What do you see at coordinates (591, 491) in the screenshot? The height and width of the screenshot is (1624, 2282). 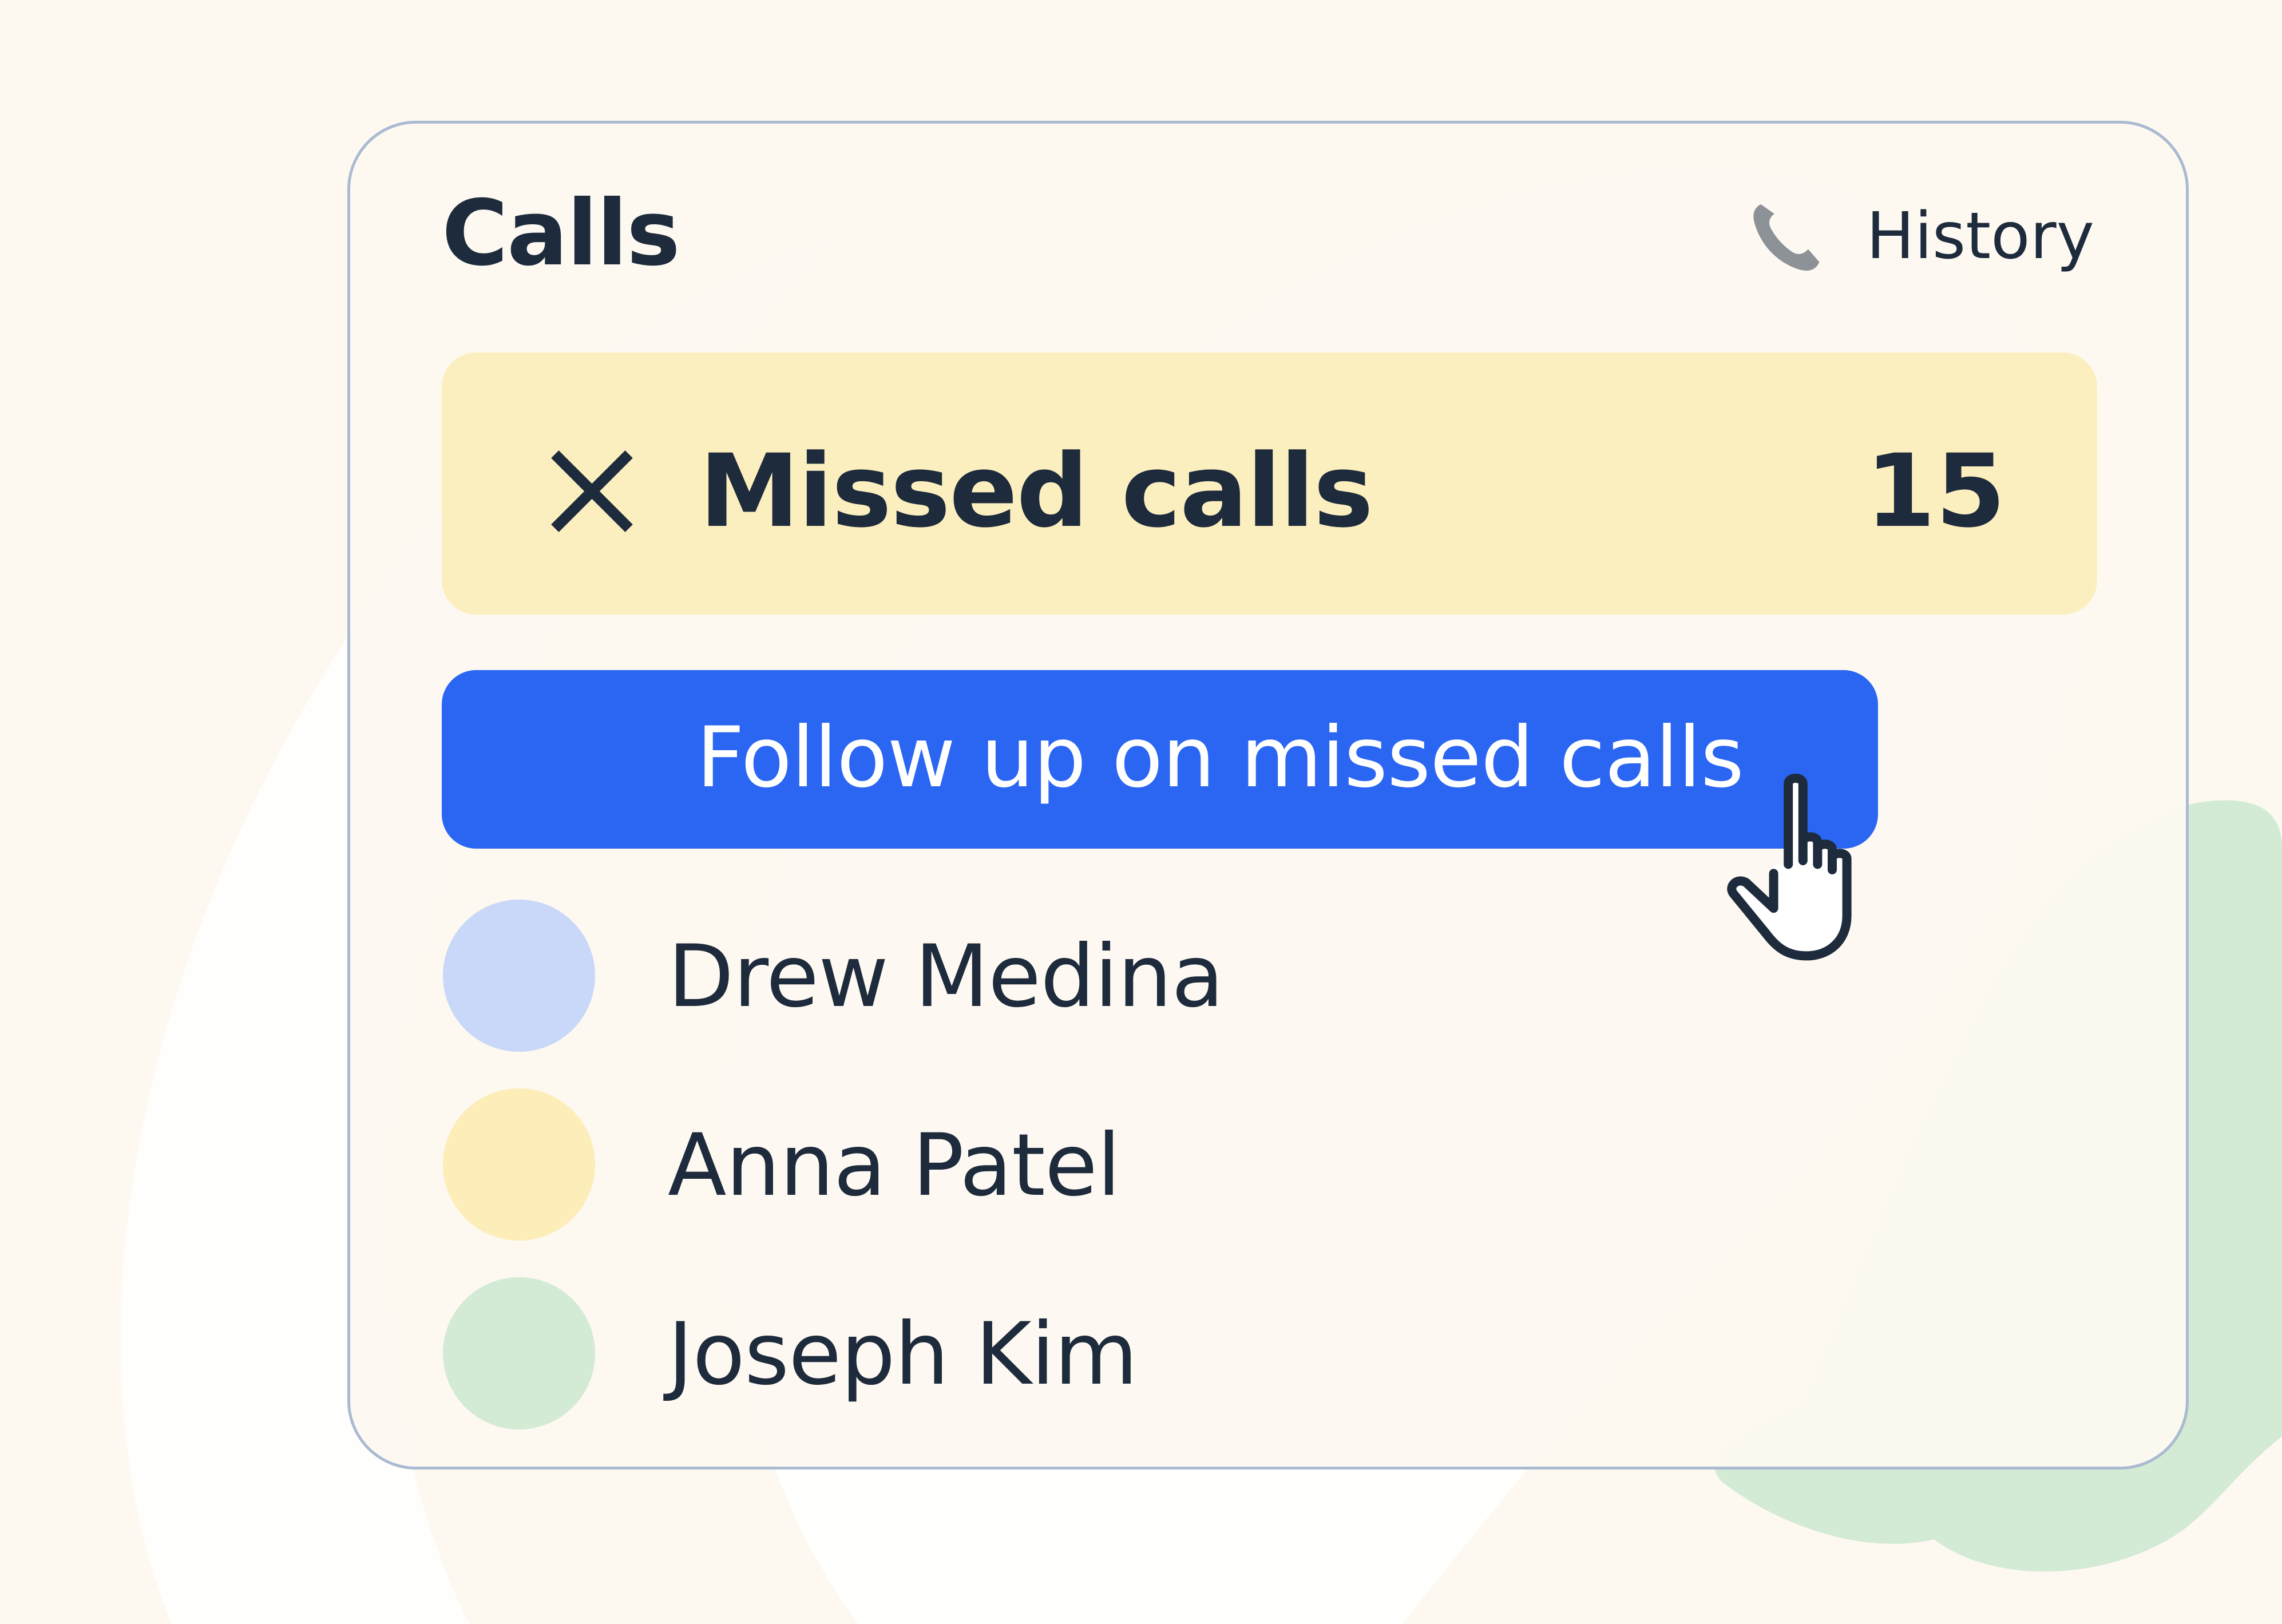 I see `close-icon` at bounding box center [591, 491].